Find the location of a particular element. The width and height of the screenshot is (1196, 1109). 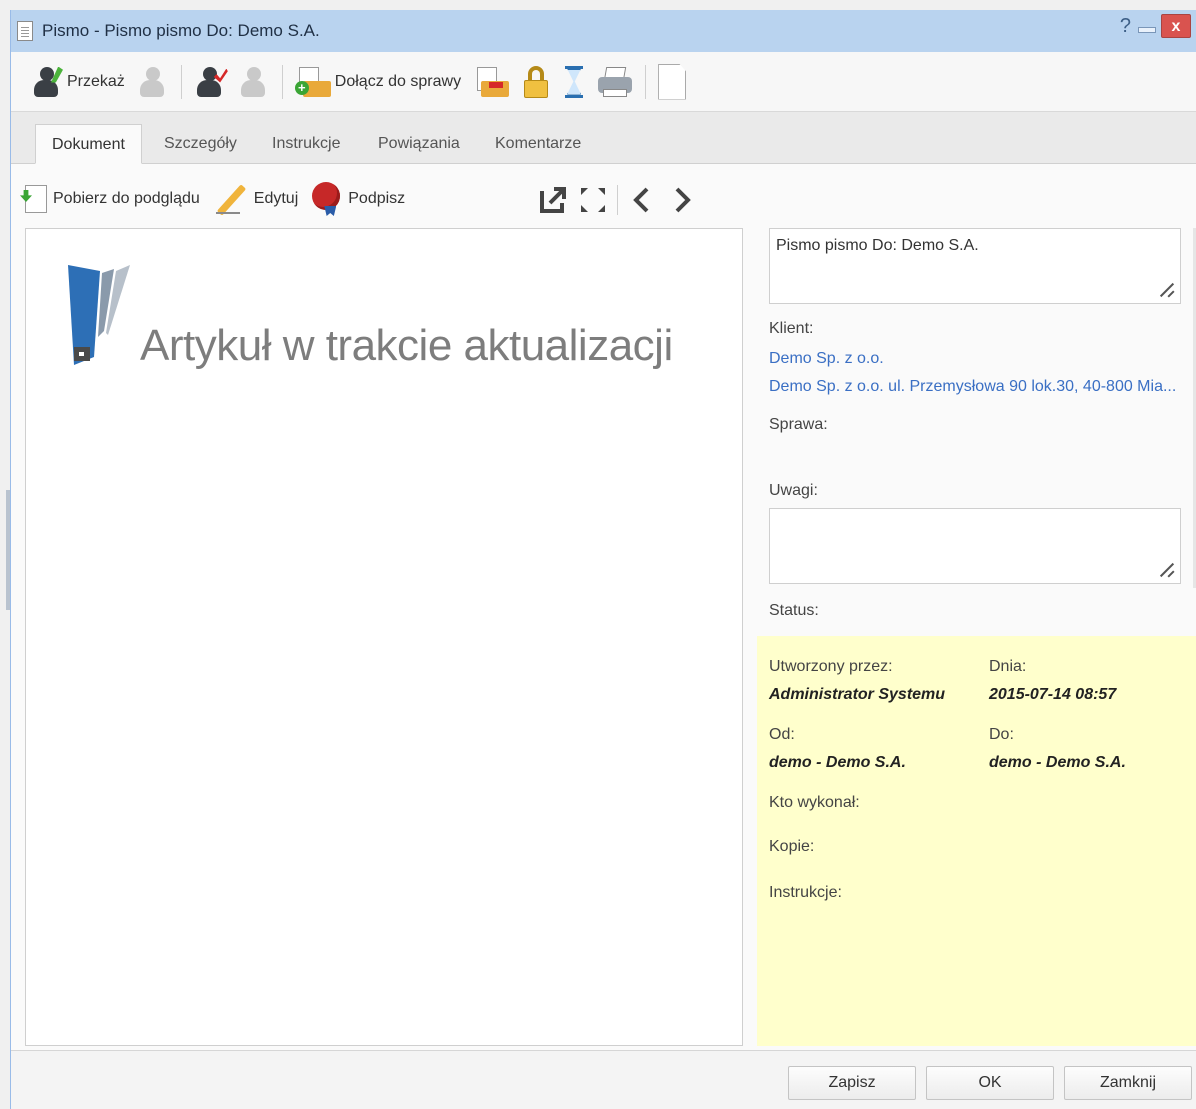

print-icon is located at coordinates (615, 82).